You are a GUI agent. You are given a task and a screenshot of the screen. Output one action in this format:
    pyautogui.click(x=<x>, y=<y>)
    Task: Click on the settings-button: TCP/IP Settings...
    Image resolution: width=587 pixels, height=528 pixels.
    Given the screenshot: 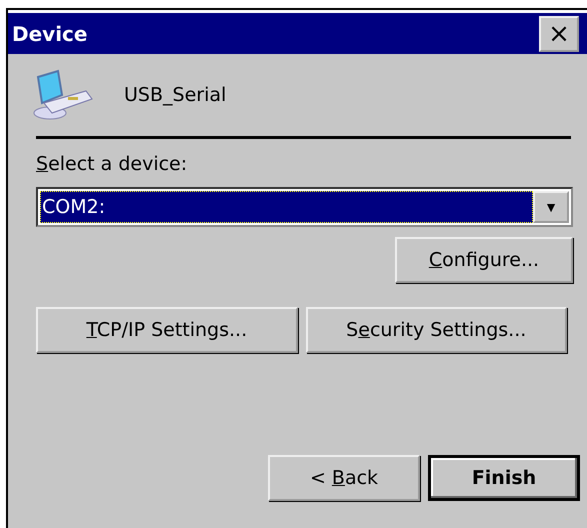 What is the action you would take?
    pyautogui.click(x=167, y=330)
    